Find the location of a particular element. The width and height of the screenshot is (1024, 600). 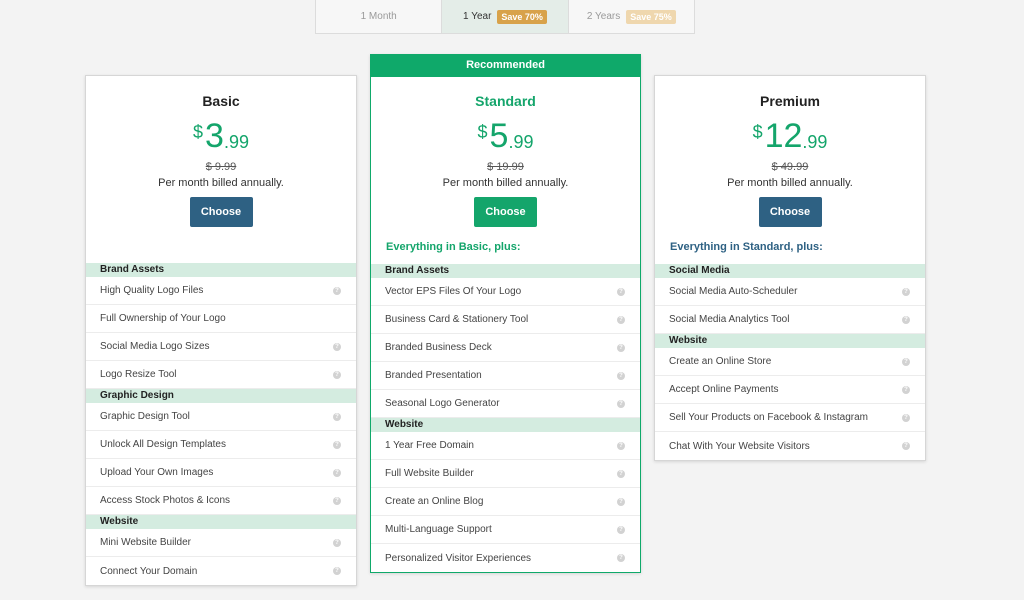

plan-price: $ 5 .99 is located at coordinates (505, 136).